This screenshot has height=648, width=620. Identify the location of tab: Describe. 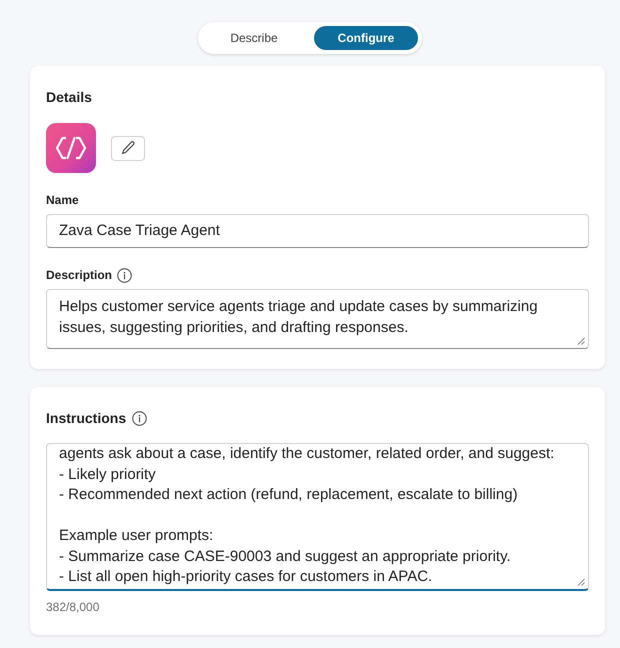
(254, 38).